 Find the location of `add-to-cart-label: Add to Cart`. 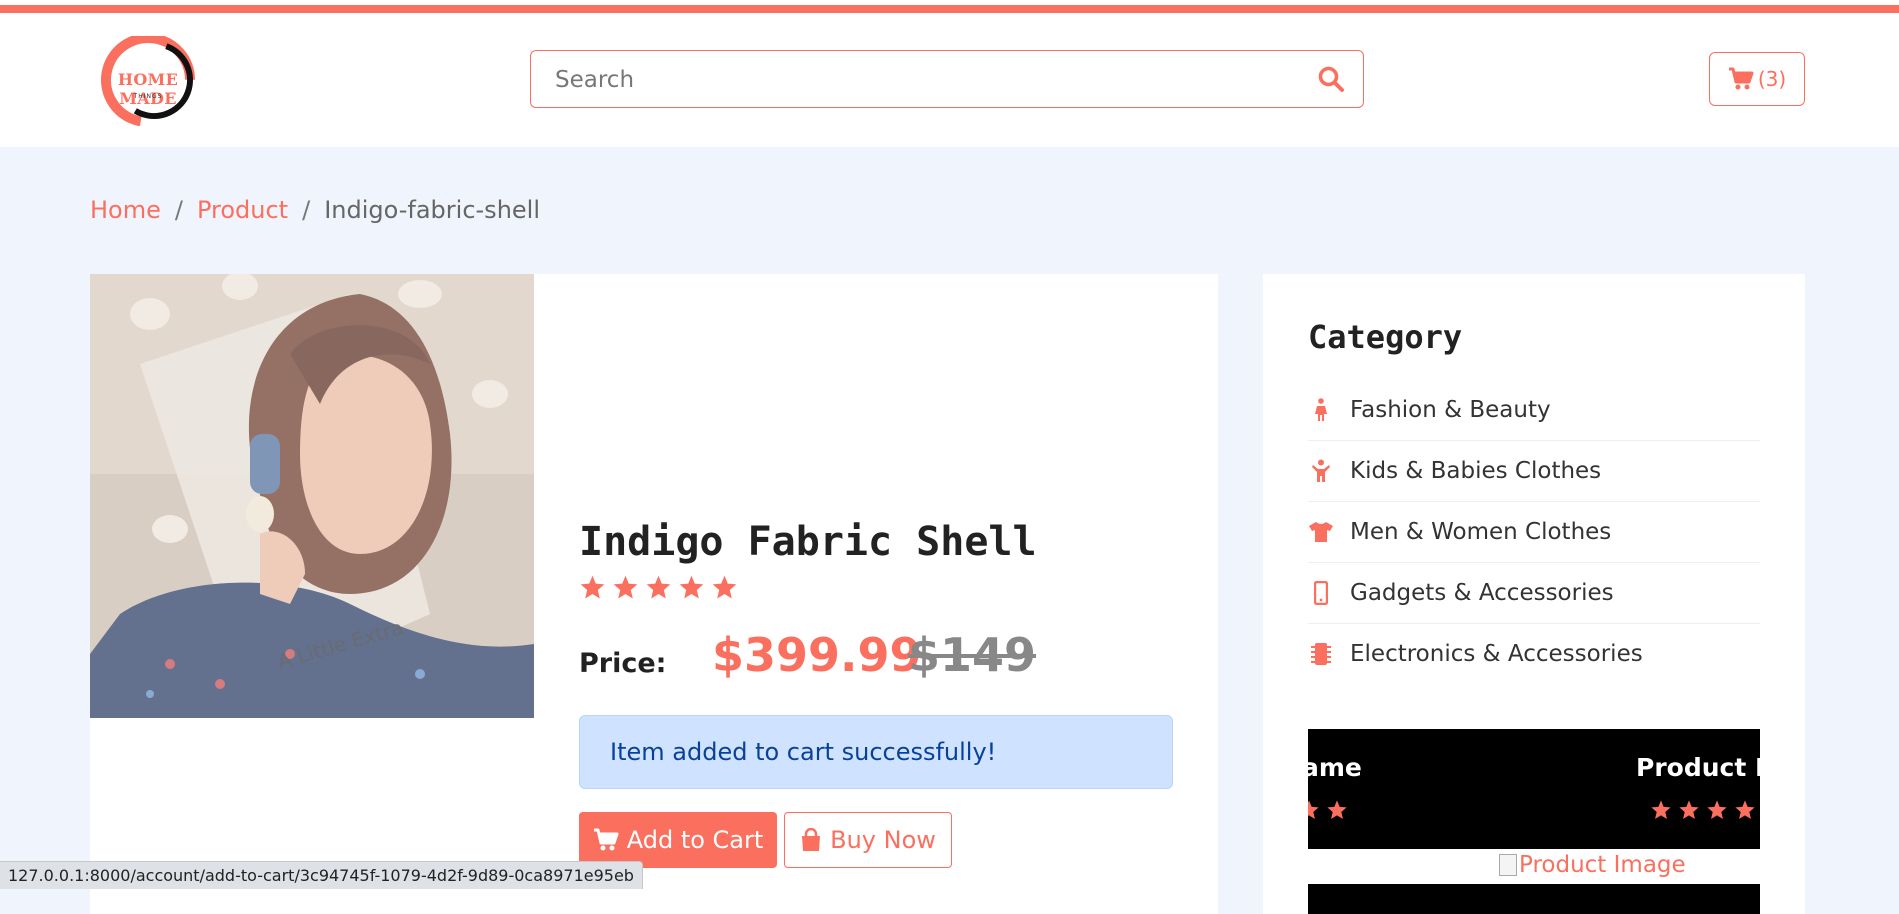

add-to-cart-label: Add to Cart is located at coordinates (695, 840).